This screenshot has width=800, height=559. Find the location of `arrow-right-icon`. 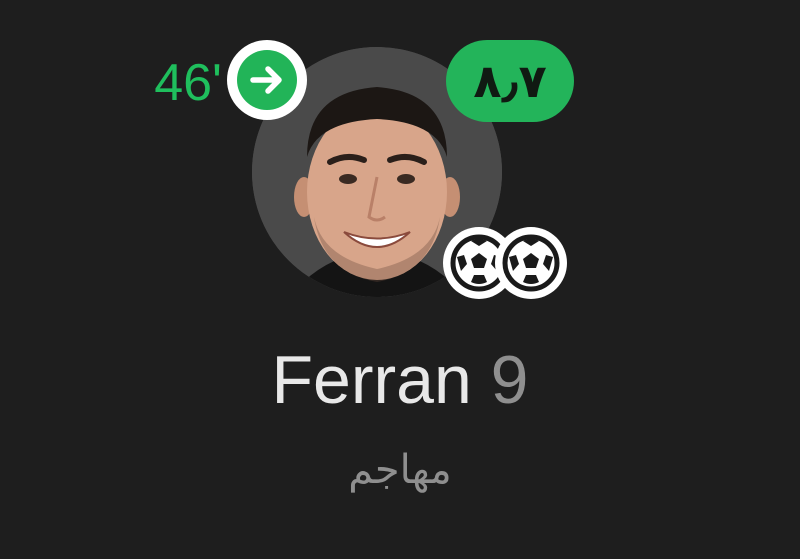

arrow-right-icon is located at coordinates (266, 80).